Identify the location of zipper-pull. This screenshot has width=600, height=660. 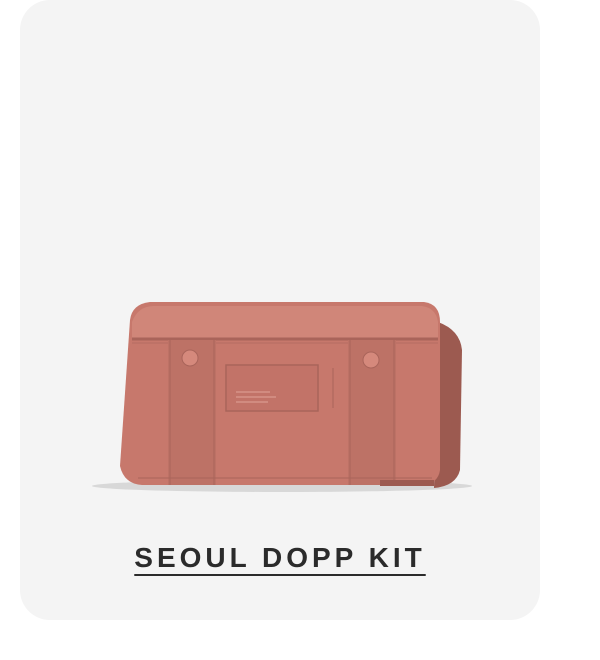
(407, 483).